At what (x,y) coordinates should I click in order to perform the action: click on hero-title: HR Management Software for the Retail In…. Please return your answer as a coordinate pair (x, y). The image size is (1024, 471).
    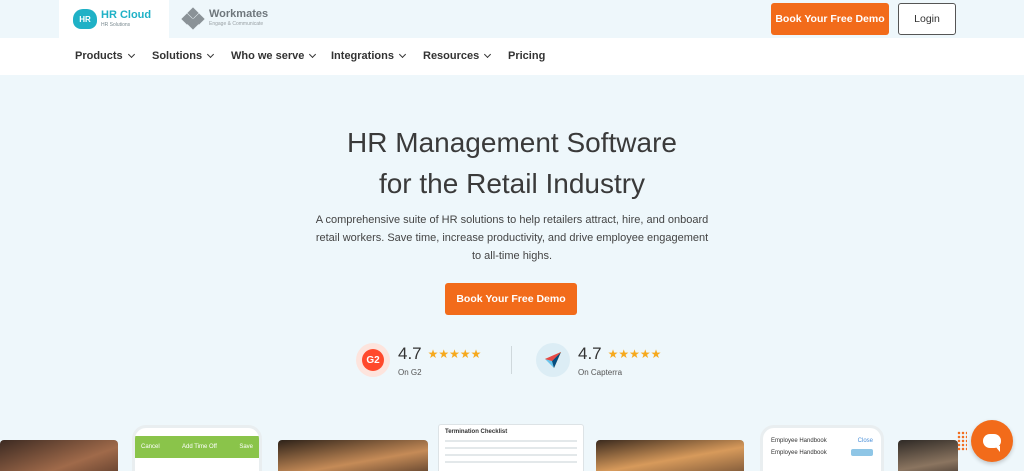
    Looking at the image, I should click on (512, 163).